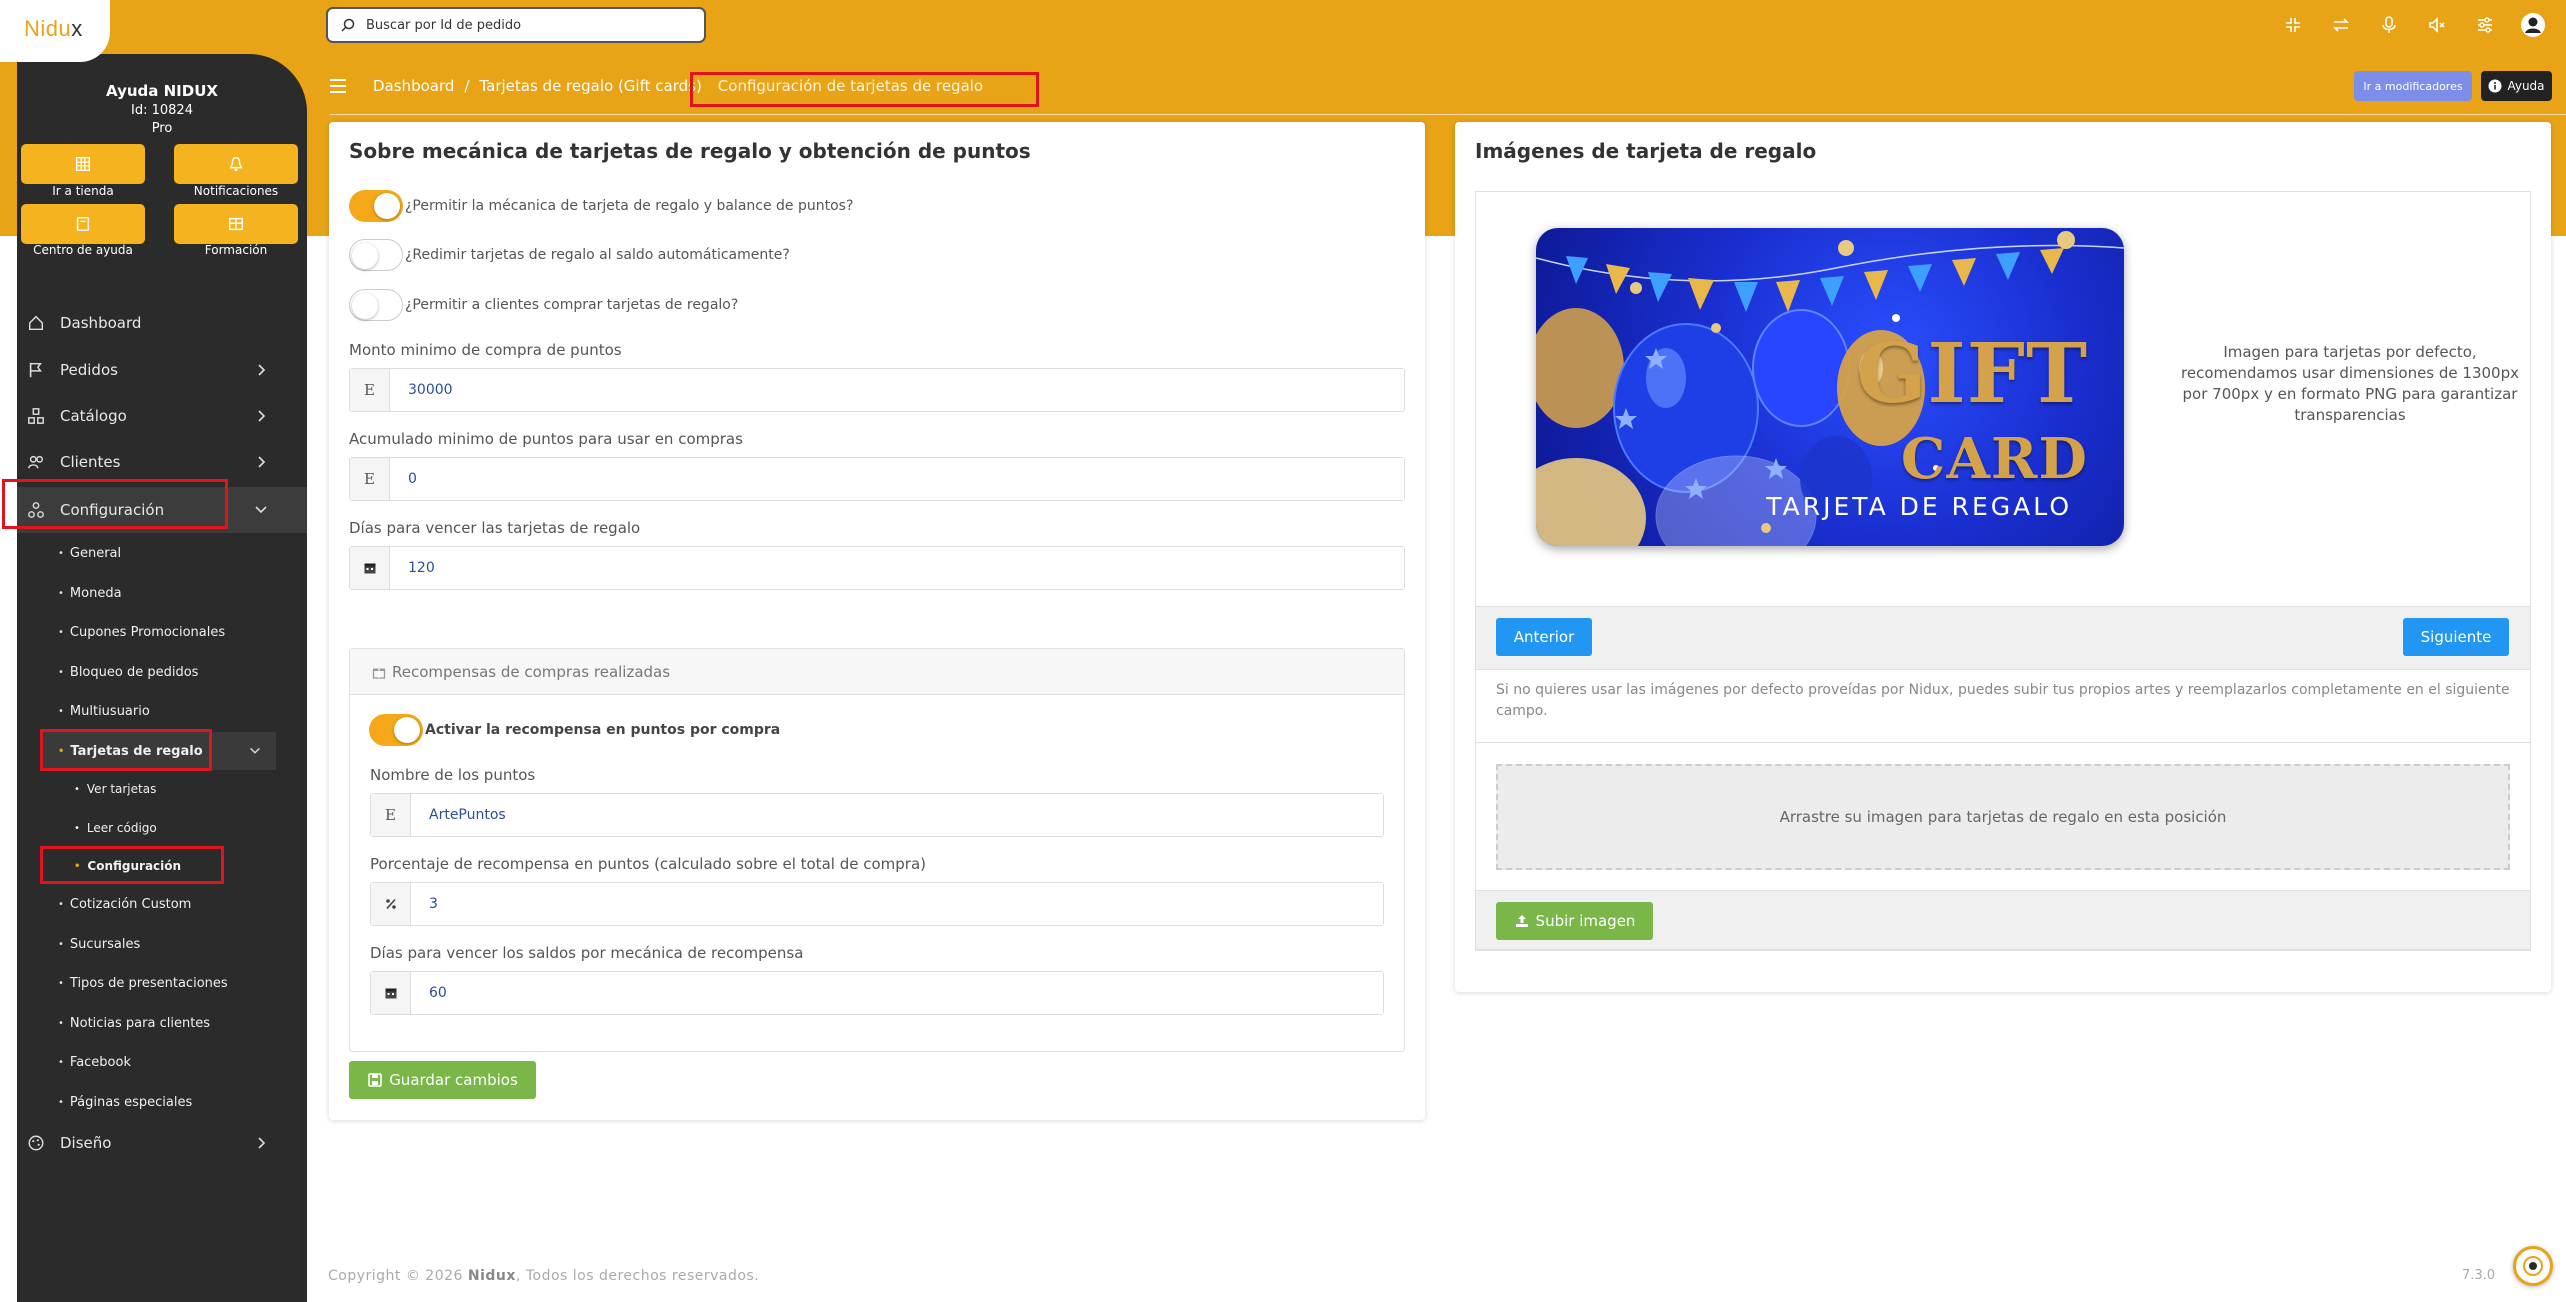 The height and width of the screenshot is (1302, 2566). I want to click on top-toolbar, so click(2402, 25).